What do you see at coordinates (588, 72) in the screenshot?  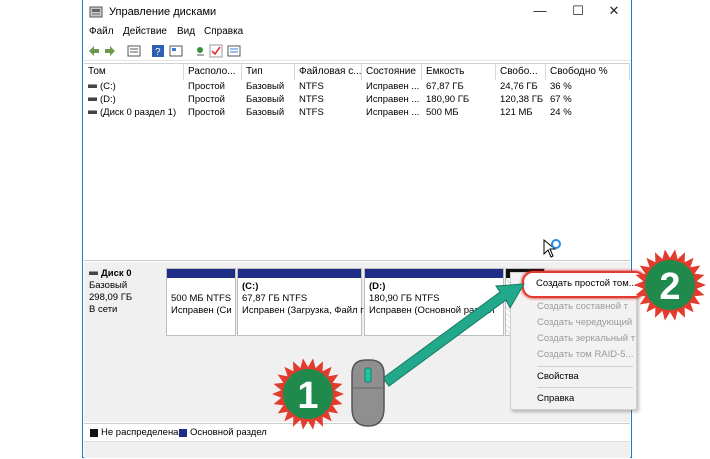 I see `column-header-free-percent: Свободно %` at bounding box center [588, 72].